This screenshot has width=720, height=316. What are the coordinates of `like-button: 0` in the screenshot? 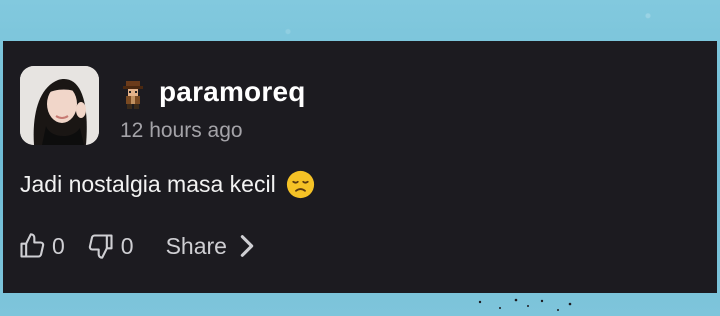 It's located at (41, 246).